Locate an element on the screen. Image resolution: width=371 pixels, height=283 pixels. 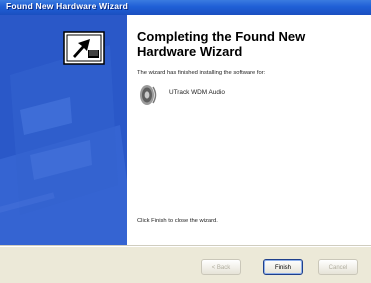
device-name: UTrack WDM Audio is located at coordinates (197, 92).